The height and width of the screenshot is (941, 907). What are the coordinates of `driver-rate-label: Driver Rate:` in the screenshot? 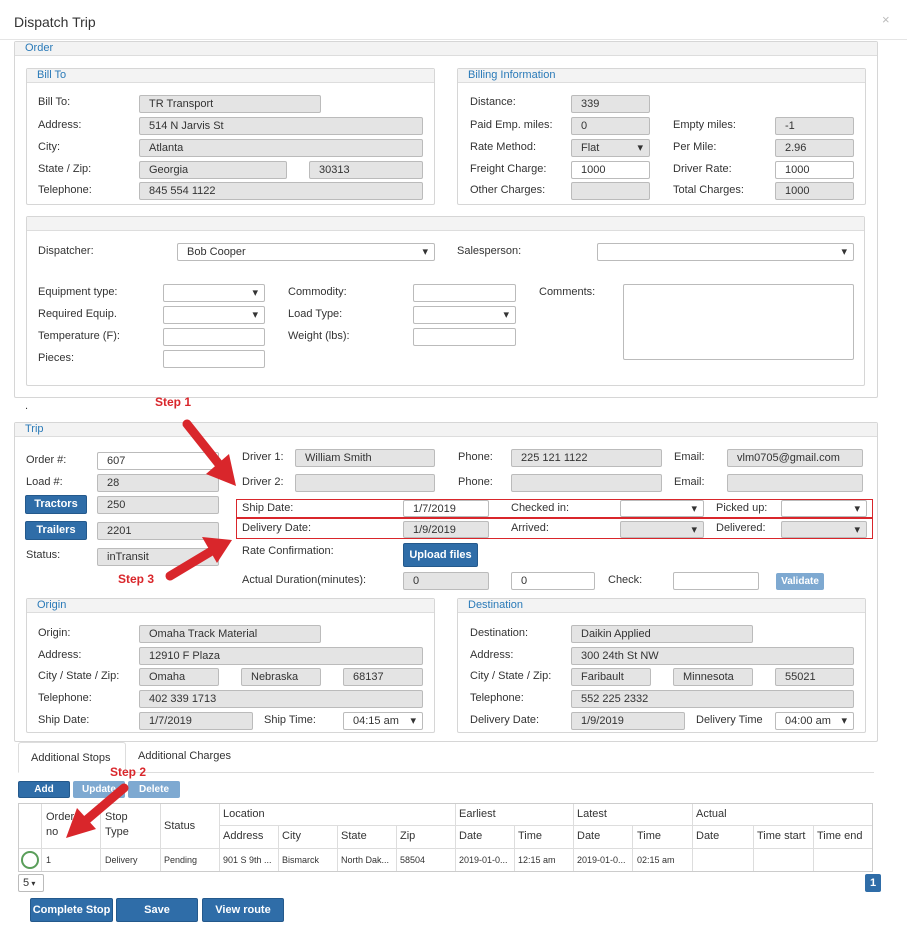 It's located at (702, 169).